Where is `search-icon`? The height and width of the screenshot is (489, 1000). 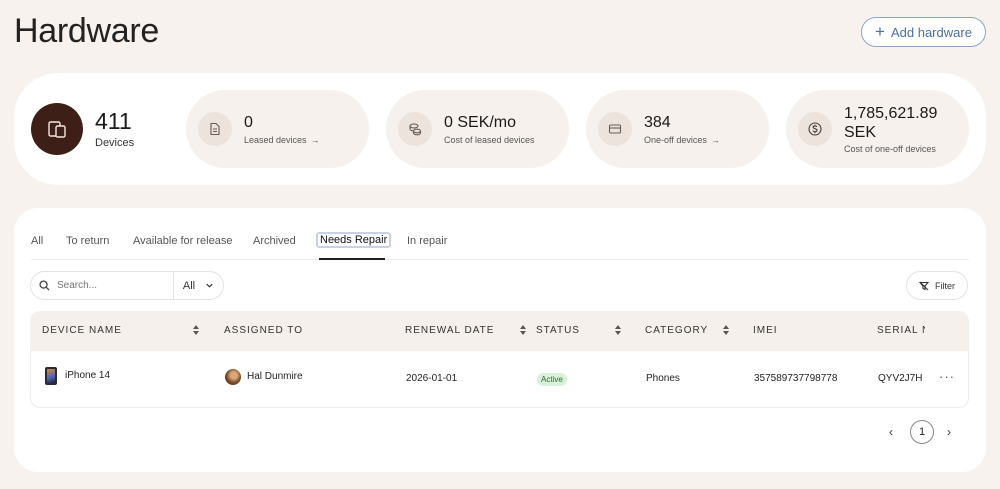 search-icon is located at coordinates (44, 285).